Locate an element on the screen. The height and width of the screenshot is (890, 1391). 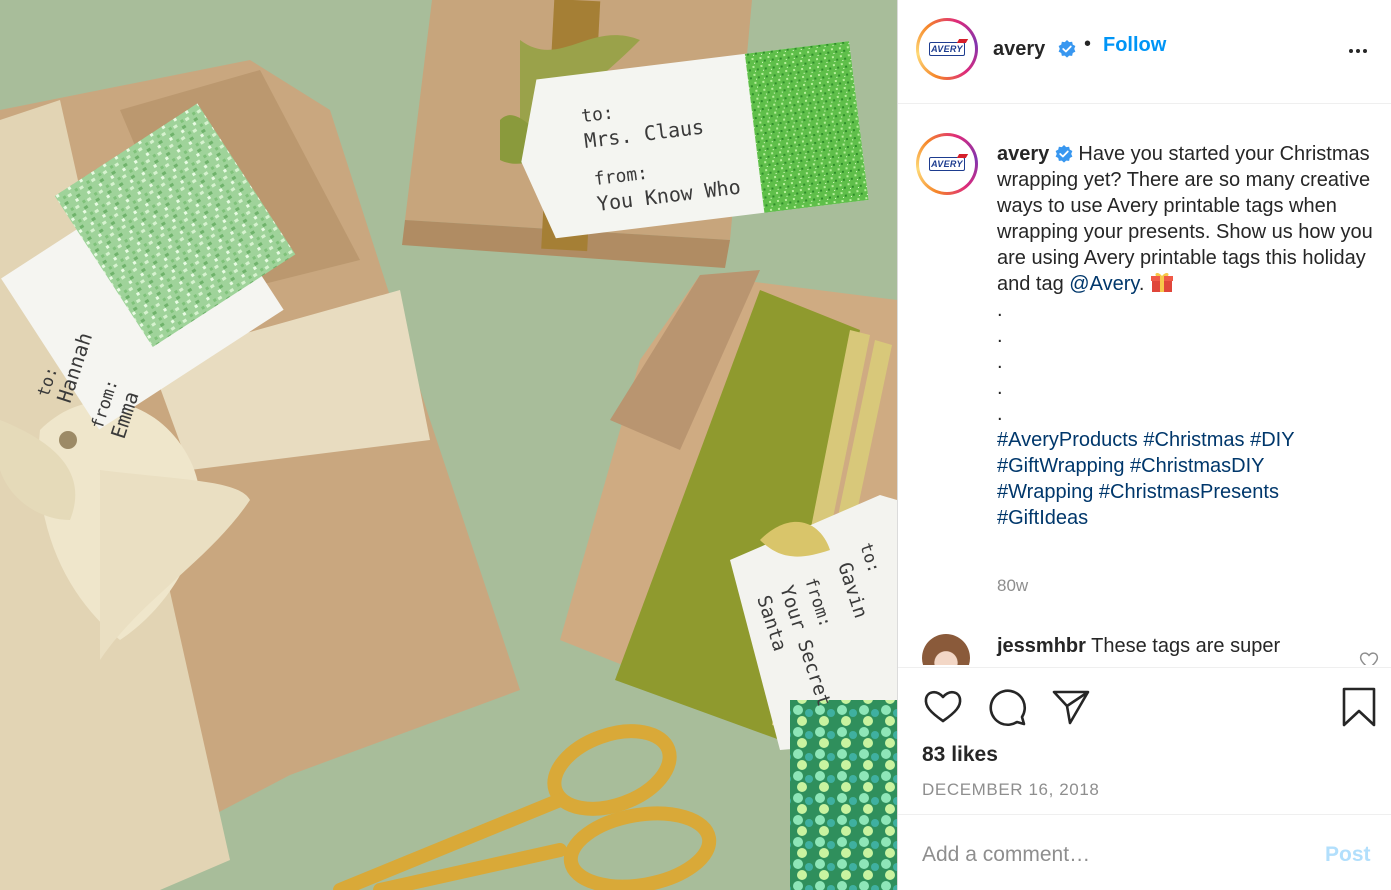
post-date: DECEMBER 16, 2018 is located at coordinates (1010, 790).